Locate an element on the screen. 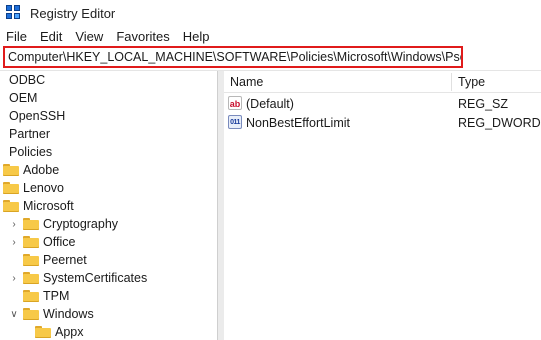 The image size is (541, 340). tree-item-windows: ∨ Windows is located at coordinates (51, 314).